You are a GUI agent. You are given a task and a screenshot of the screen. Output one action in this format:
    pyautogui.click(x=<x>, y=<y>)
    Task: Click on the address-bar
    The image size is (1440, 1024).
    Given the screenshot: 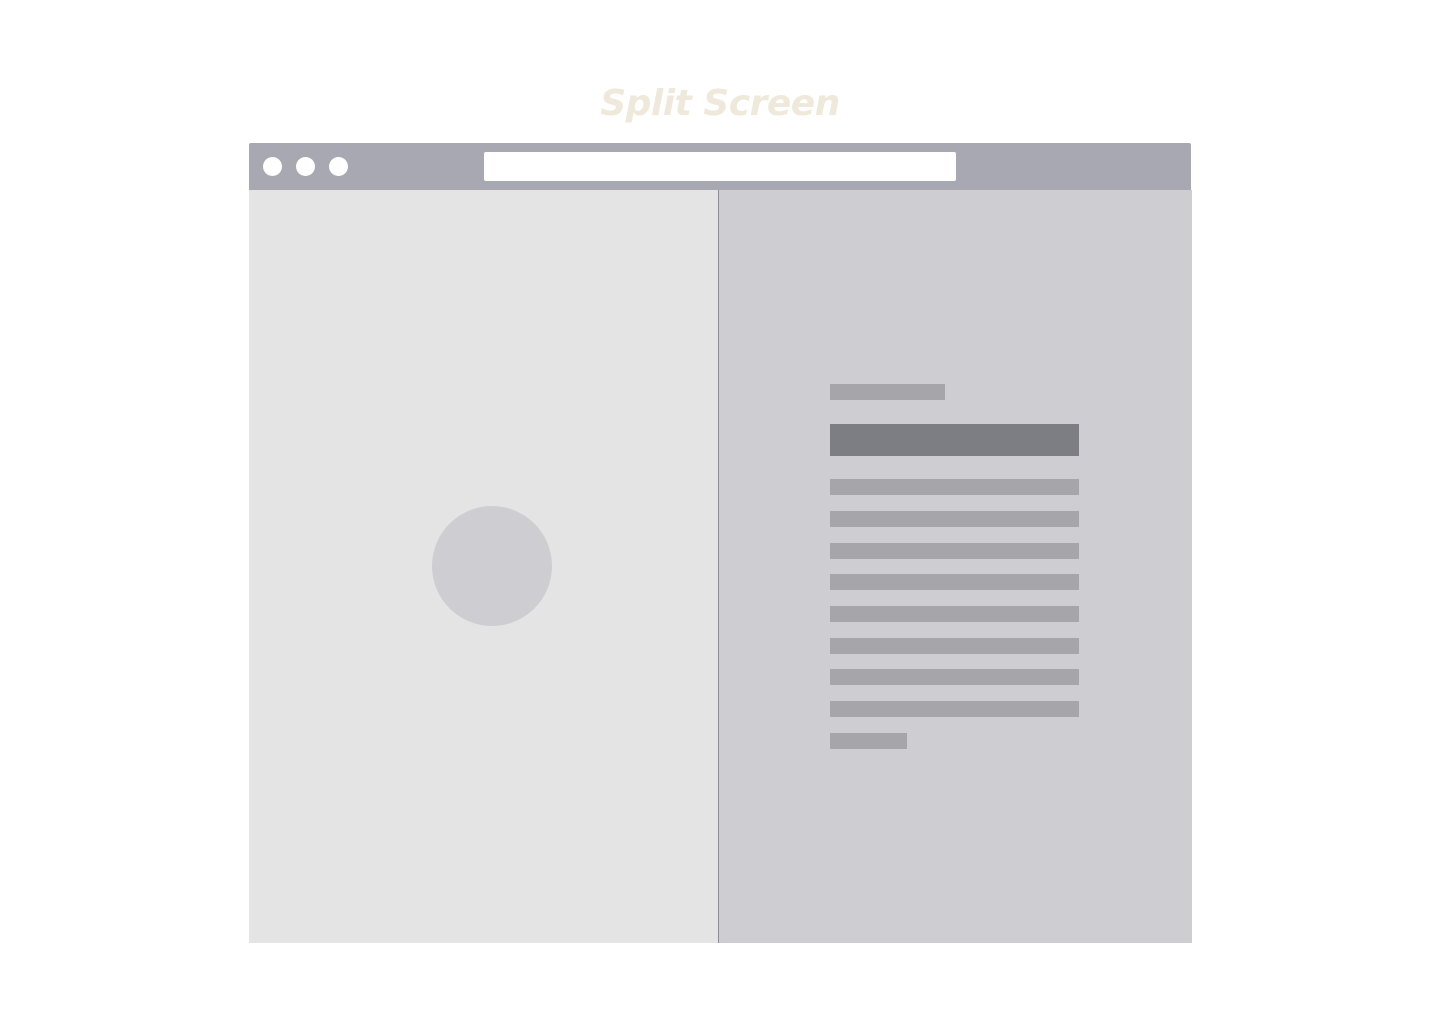 What is the action you would take?
    pyautogui.click(x=720, y=166)
    